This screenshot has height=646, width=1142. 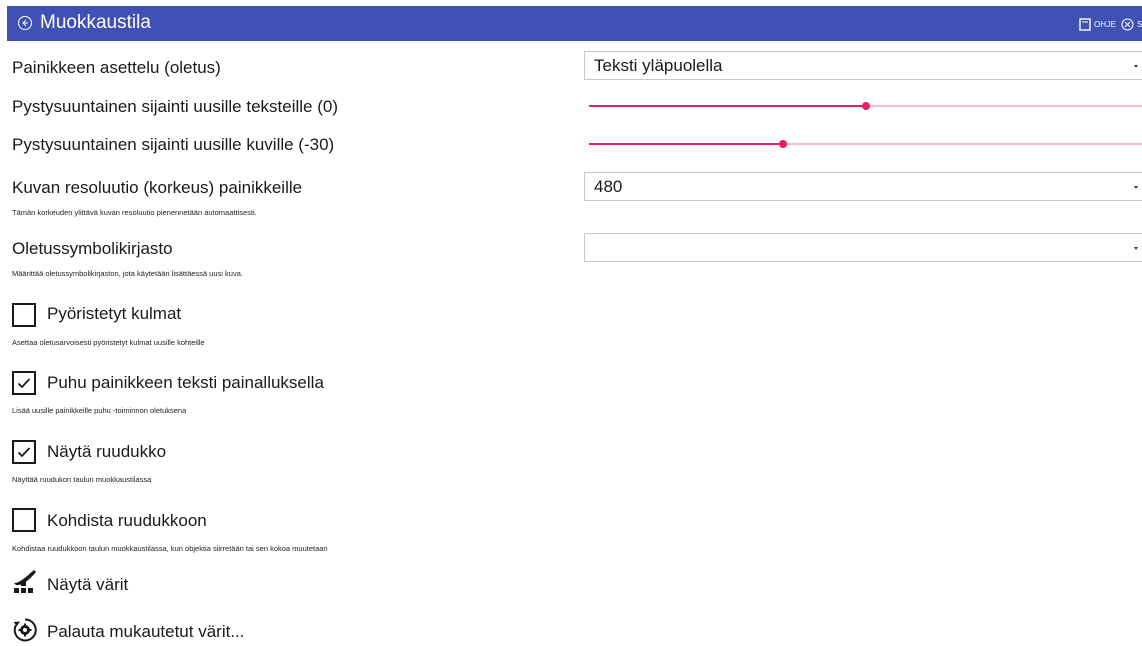 I want to click on speak-text-label: Puhu painikkeen teksti painalluksella, so click(x=185, y=382).